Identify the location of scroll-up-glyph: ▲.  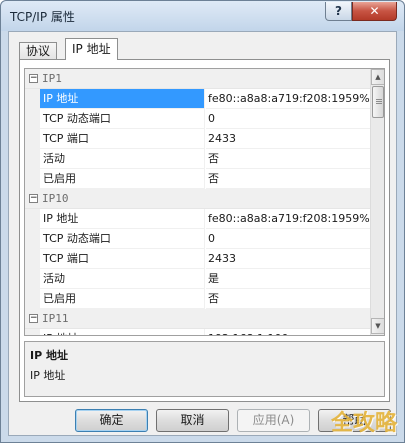
(378, 77).